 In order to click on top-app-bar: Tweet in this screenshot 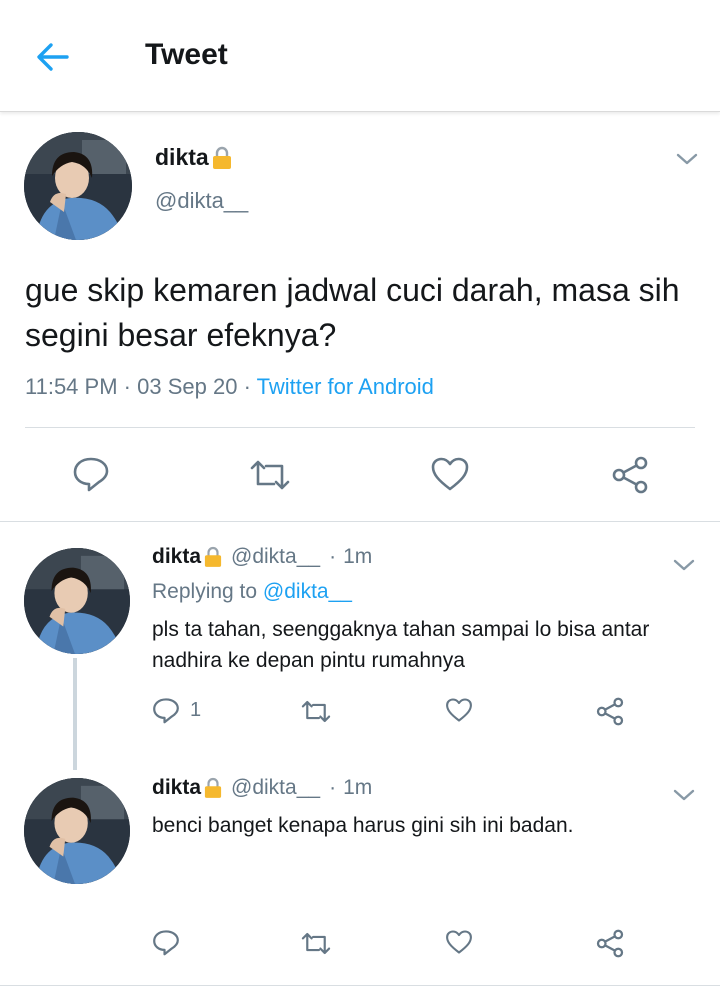, I will do `click(360, 56)`.